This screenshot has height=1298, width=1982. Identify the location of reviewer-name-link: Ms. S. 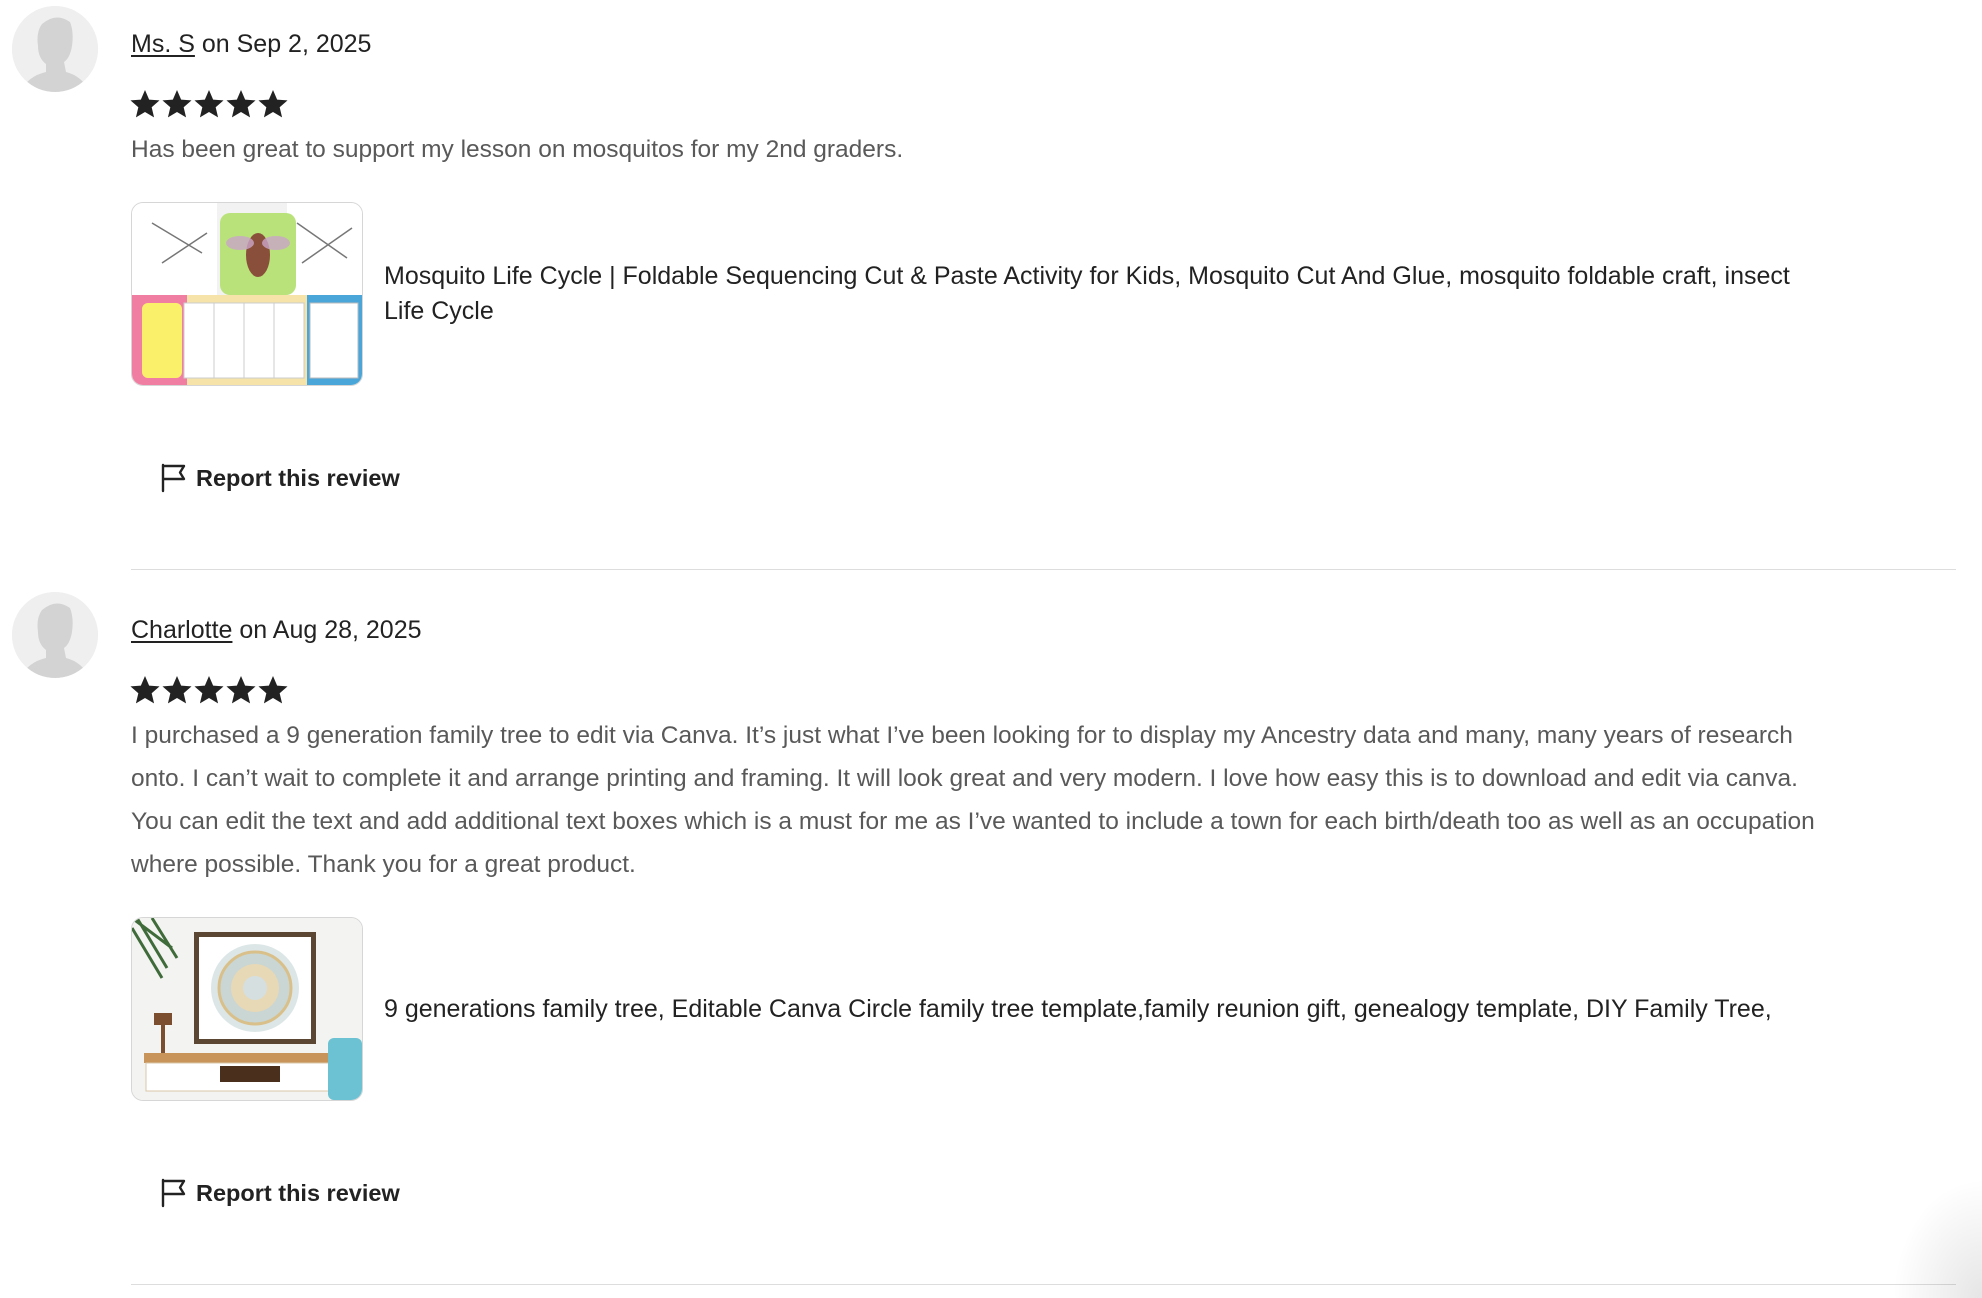
(163, 44).